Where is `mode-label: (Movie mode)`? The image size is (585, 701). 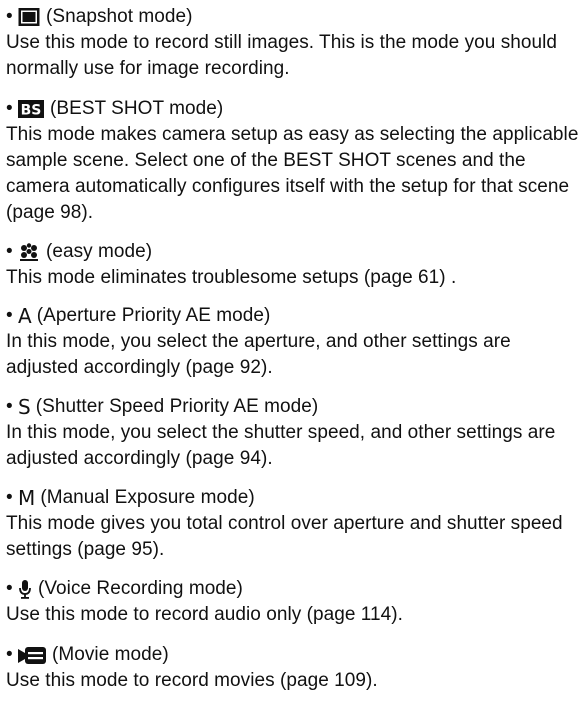 mode-label: (Movie mode) is located at coordinates (110, 654).